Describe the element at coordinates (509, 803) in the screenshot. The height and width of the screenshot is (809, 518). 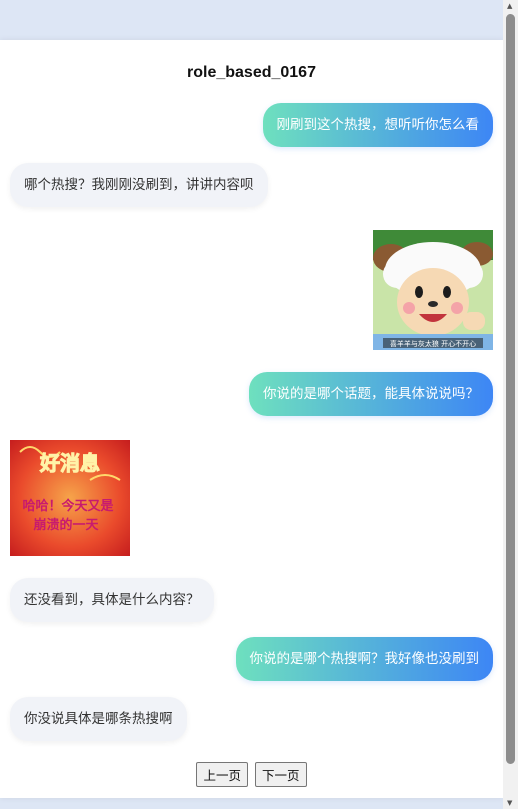
I see `scroll-down-icon: ▼` at that location.